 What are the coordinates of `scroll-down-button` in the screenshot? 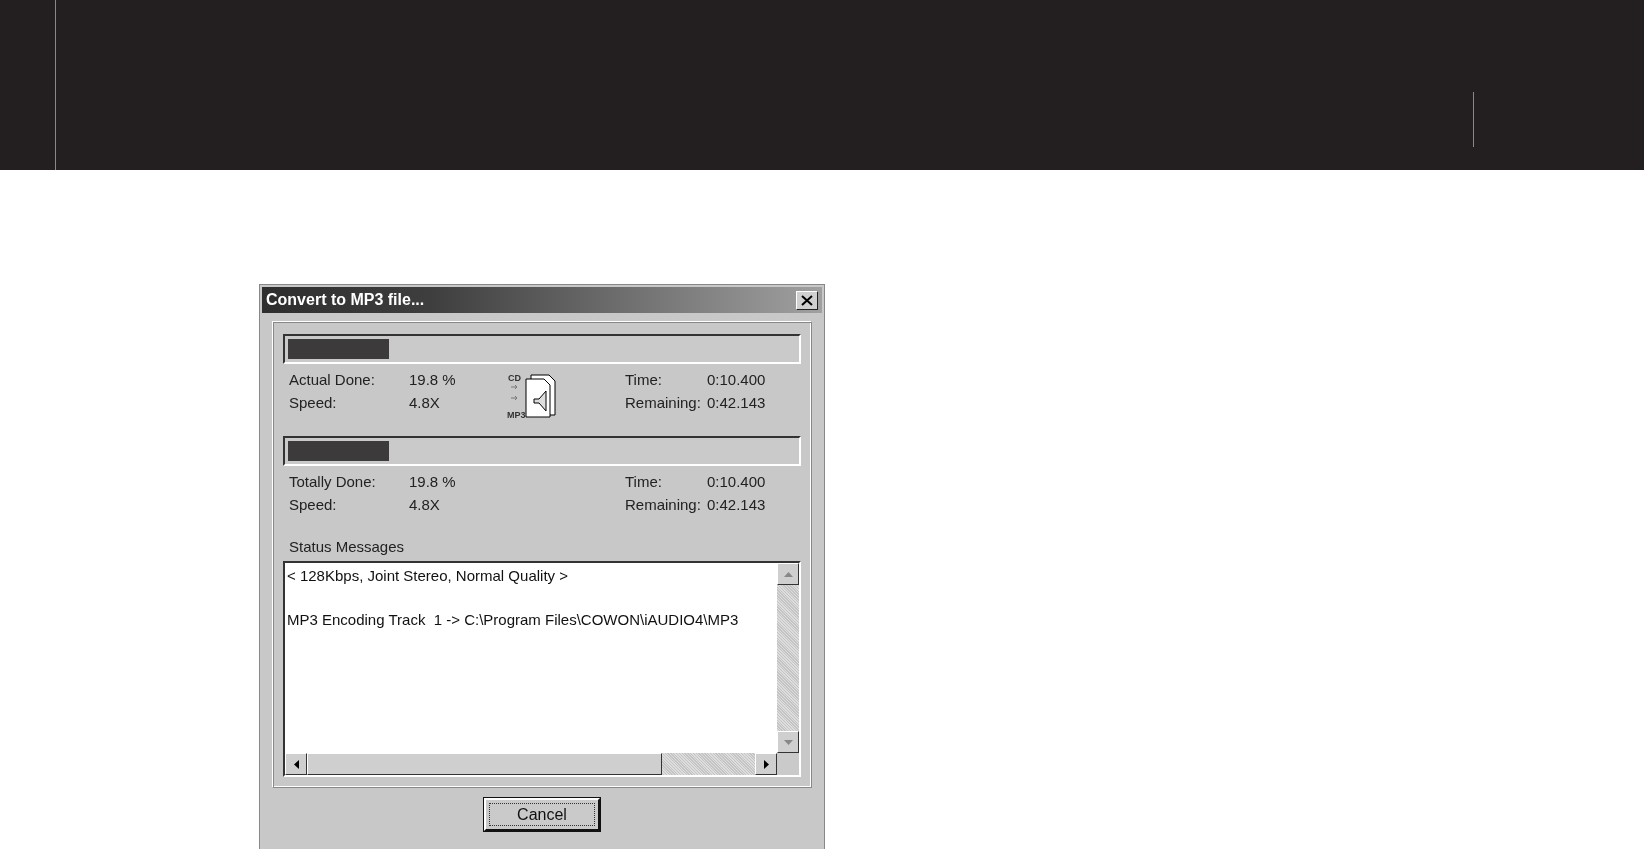 It's located at (788, 742).